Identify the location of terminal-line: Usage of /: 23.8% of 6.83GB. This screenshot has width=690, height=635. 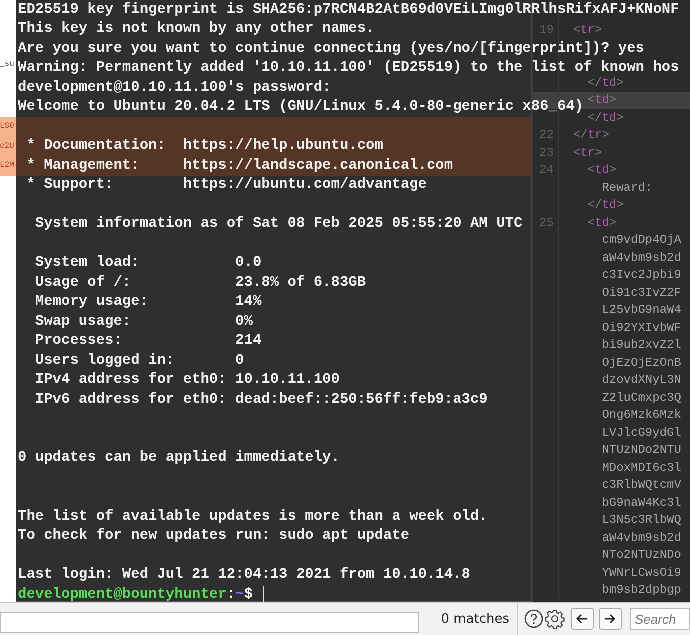
(200, 283).